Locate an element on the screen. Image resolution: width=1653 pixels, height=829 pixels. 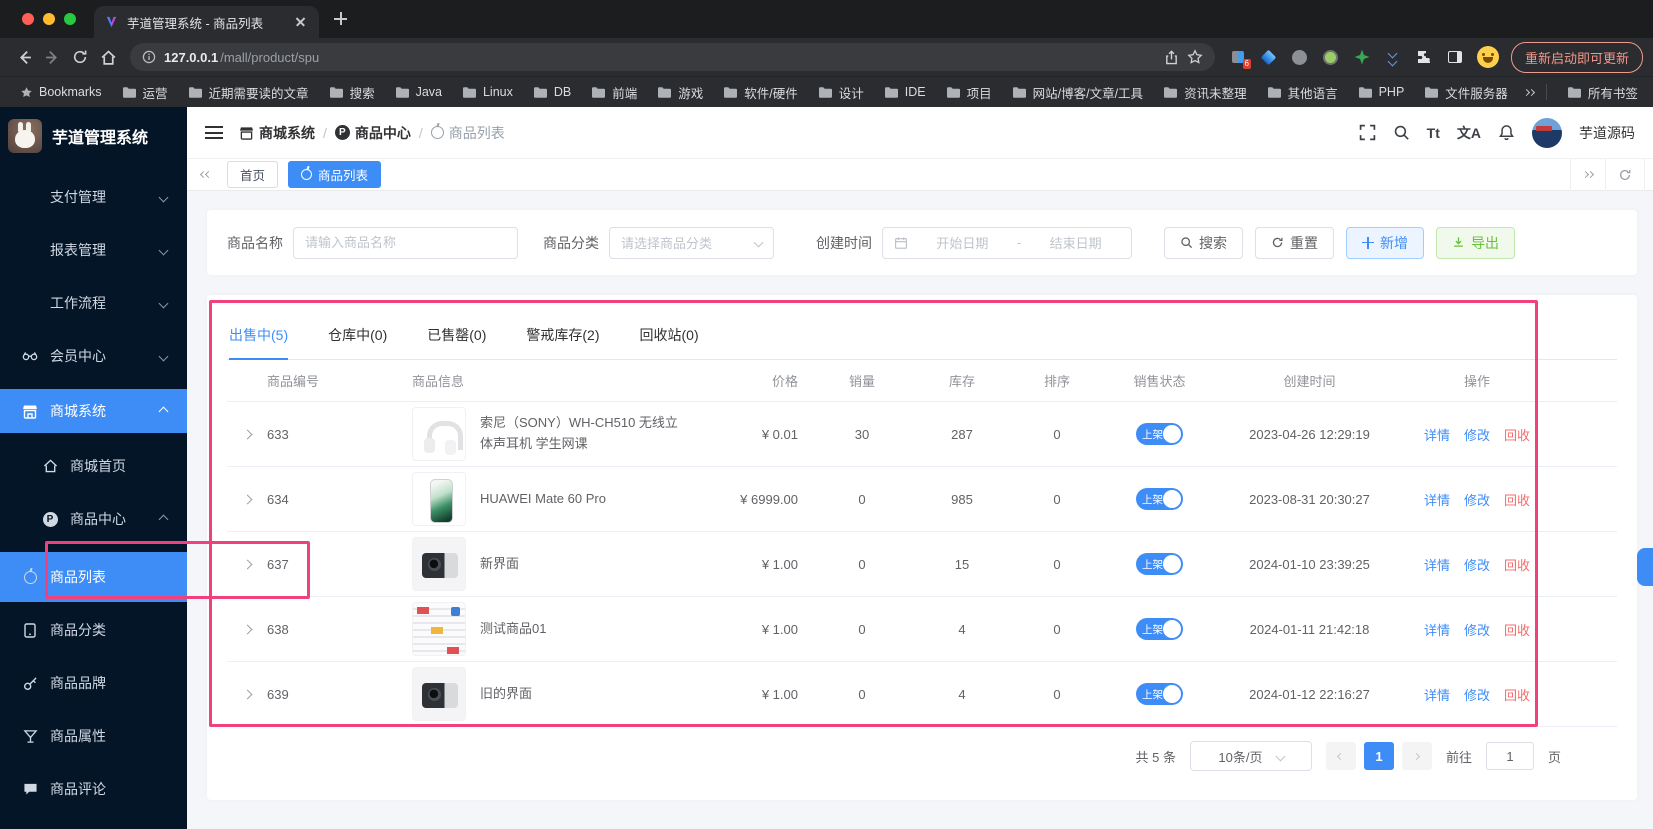
profile-avatar is located at coordinates (1487, 57).